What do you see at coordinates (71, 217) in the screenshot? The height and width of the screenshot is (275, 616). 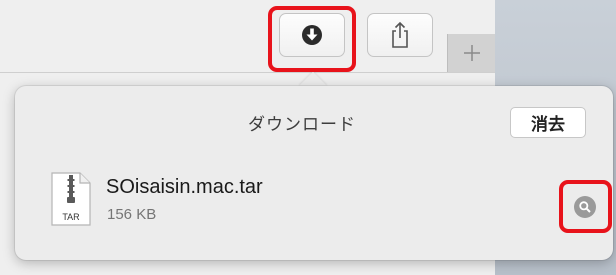 I see `file-type-label: TAR` at bounding box center [71, 217].